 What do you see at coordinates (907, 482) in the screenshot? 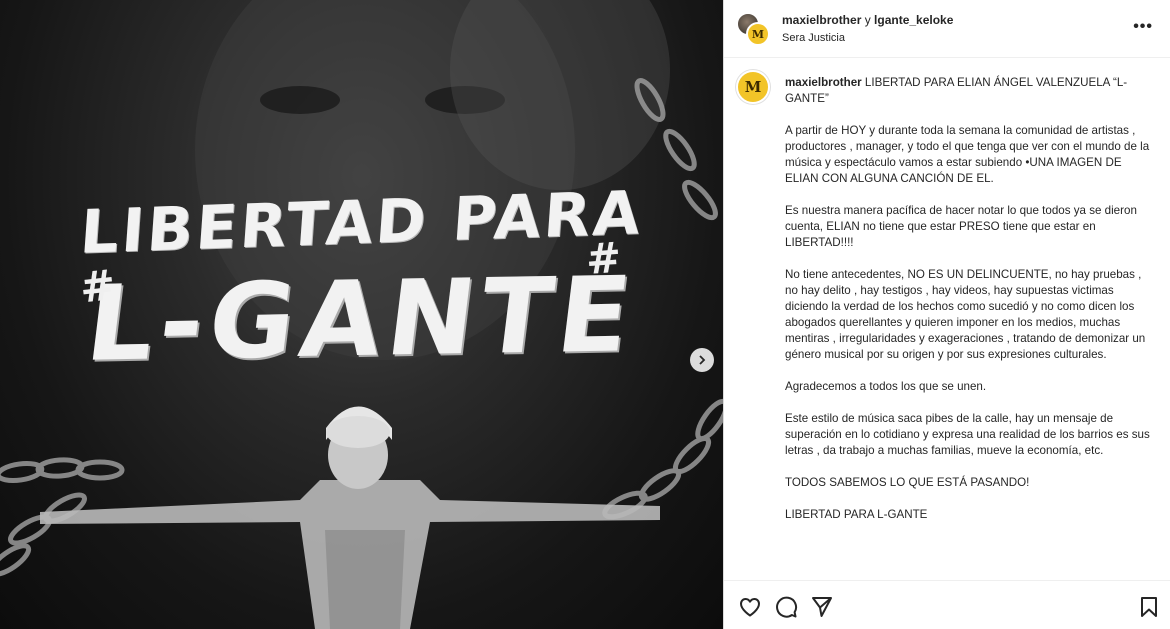
I see `caption-paragraph: TODOS SABEMOS LO QUE ESTÁ PASANDO!` at bounding box center [907, 482].